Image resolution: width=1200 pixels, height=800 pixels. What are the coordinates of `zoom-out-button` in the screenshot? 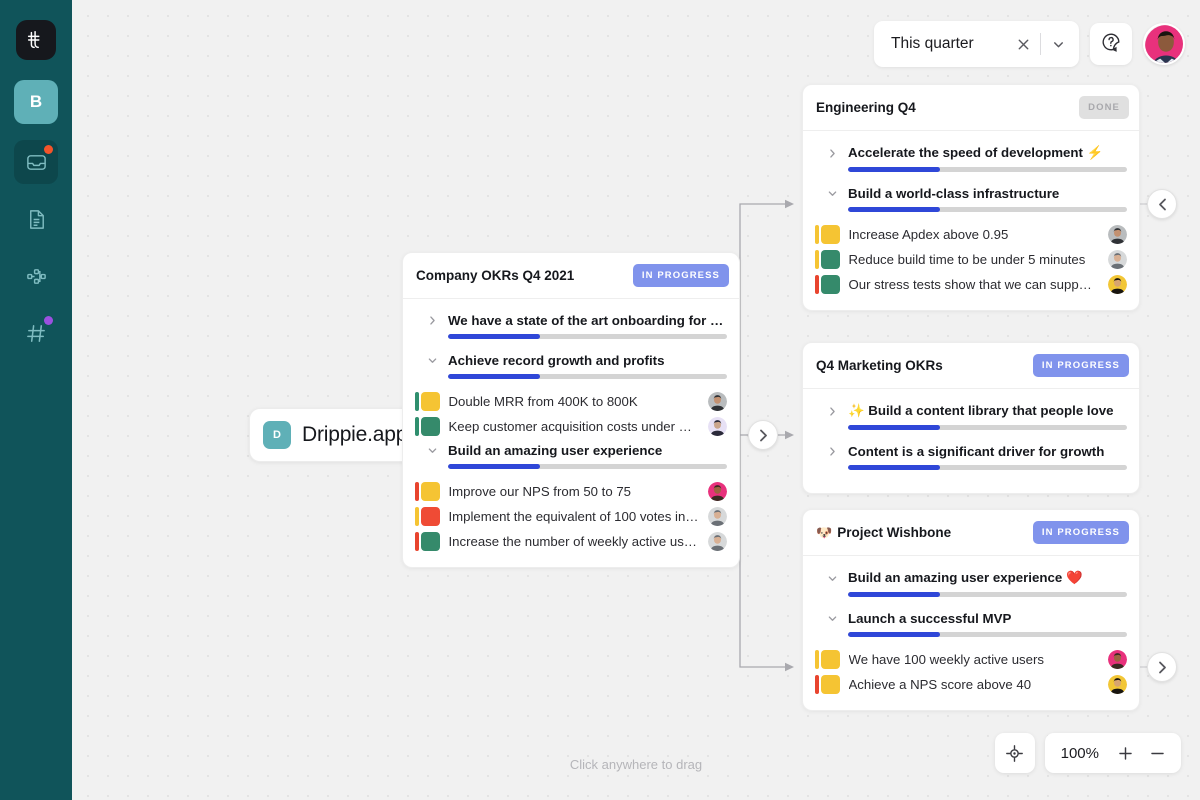 It's located at (1157, 753).